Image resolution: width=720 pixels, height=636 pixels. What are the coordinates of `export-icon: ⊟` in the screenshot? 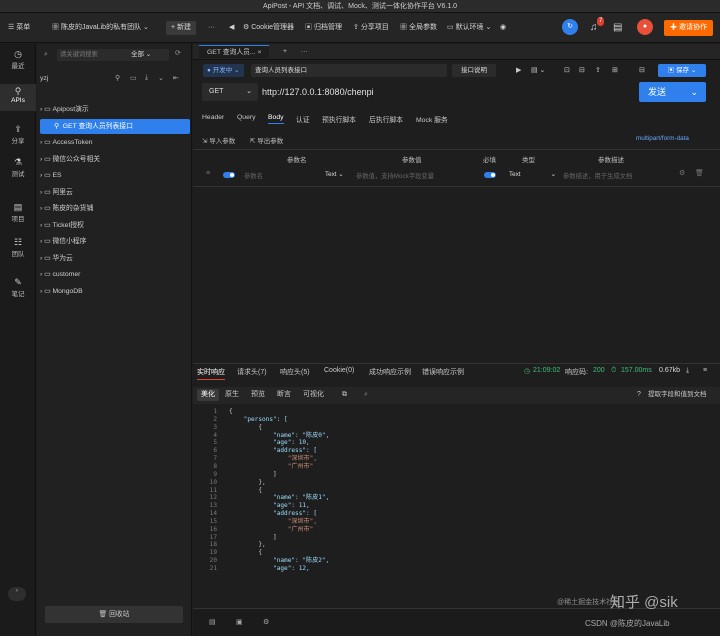 It's located at (582, 70).